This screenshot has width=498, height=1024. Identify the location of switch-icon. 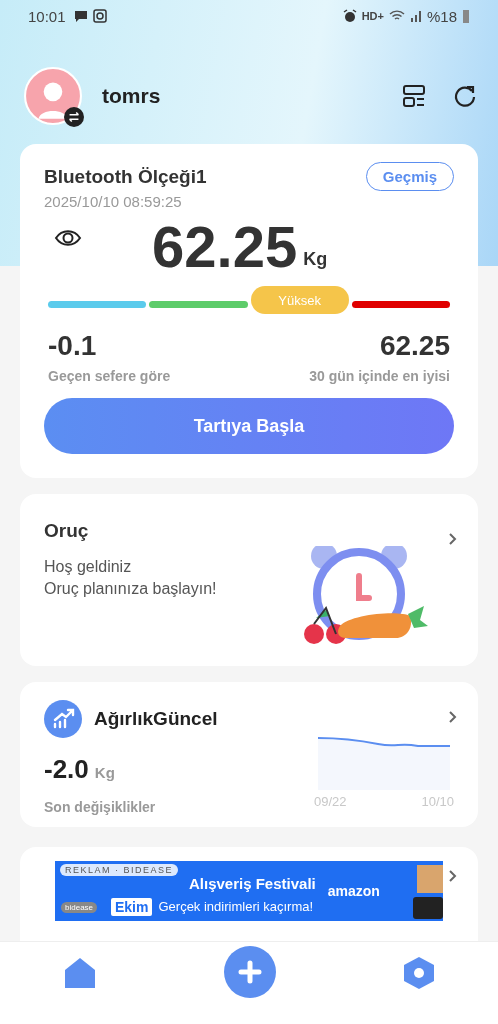
(74, 117).